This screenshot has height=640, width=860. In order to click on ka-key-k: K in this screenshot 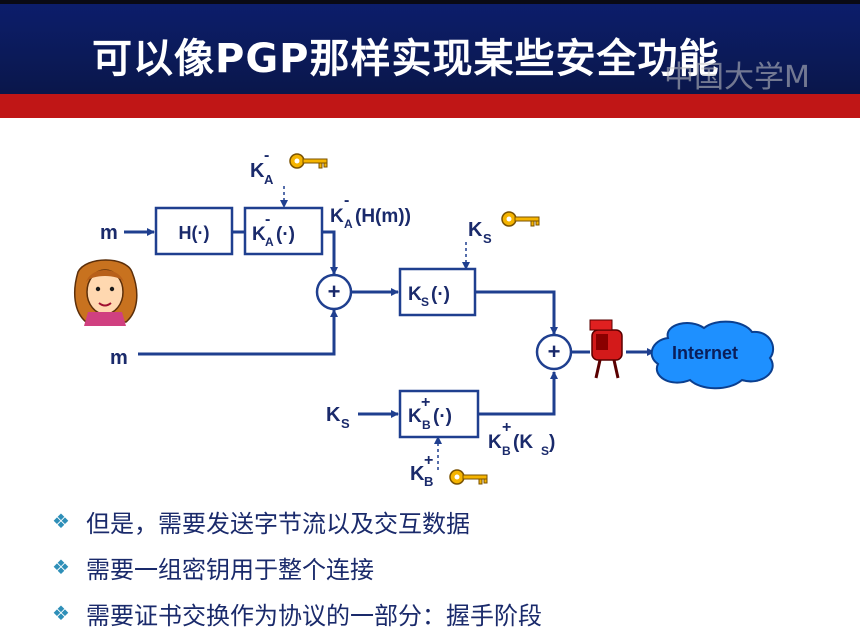, I will do `click(257, 171)`.